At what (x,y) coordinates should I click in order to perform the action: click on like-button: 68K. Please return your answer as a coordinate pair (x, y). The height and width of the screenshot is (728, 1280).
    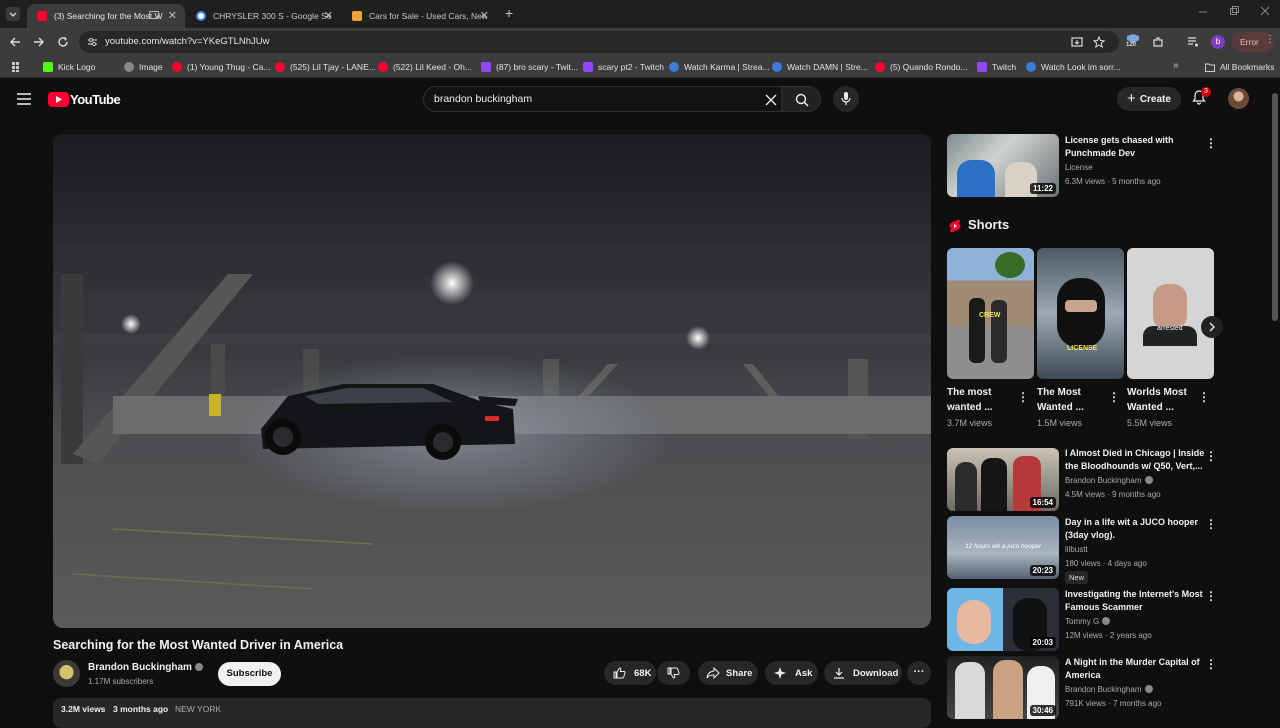
    Looking at the image, I should click on (630, 673).